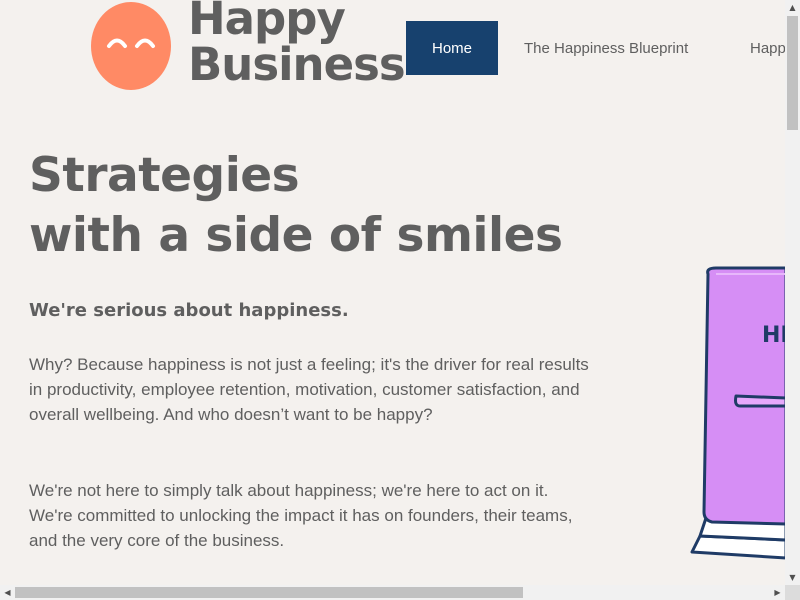 The image size is (800, 600). What do you see at coordinates (296, 235) in the screenshot?
I see `hero-title-line2: with a side of smiles` at bounding box center [296, 235].